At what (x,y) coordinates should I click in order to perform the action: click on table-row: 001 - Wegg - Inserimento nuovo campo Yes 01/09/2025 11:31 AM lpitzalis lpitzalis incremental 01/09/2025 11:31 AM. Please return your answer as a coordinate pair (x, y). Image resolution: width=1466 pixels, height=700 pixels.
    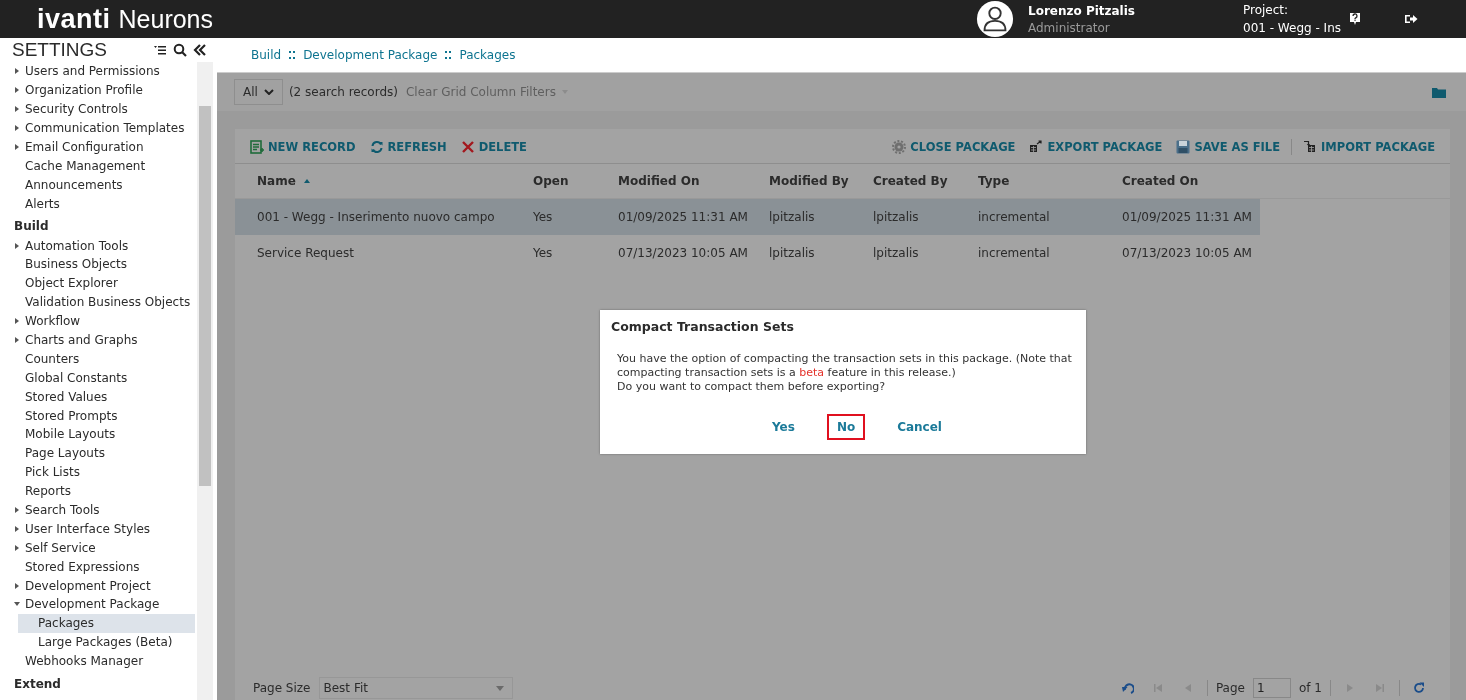
    Looking at the image, I should click on (747, 217).